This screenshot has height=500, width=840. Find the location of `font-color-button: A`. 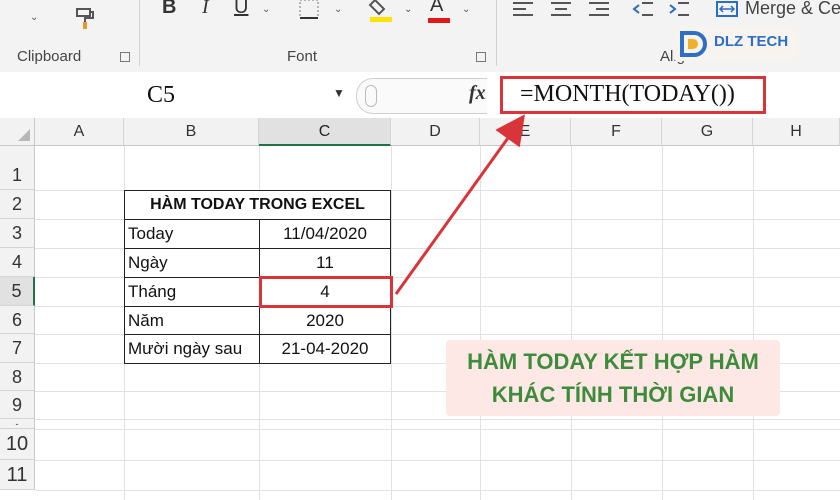

font-color-button: A is located at coordinates (439, 11).